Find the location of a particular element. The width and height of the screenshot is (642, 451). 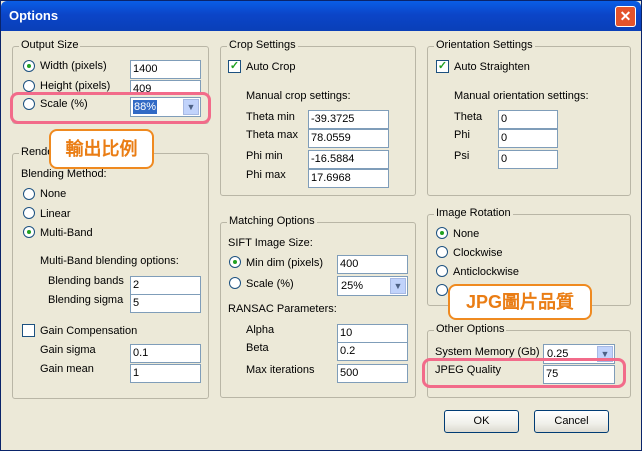

cancel-button: Cancel is located at coordinates (571, 421).